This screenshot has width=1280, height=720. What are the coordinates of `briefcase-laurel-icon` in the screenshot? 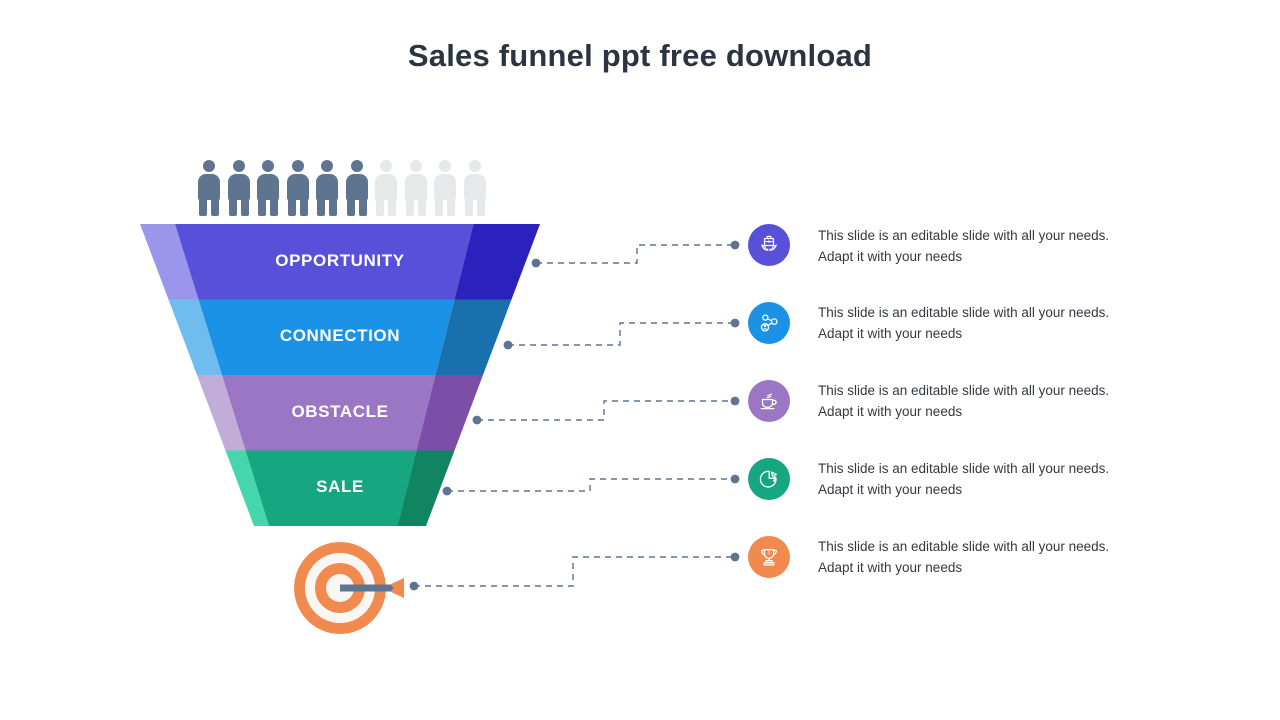 It's located at (769, 243).